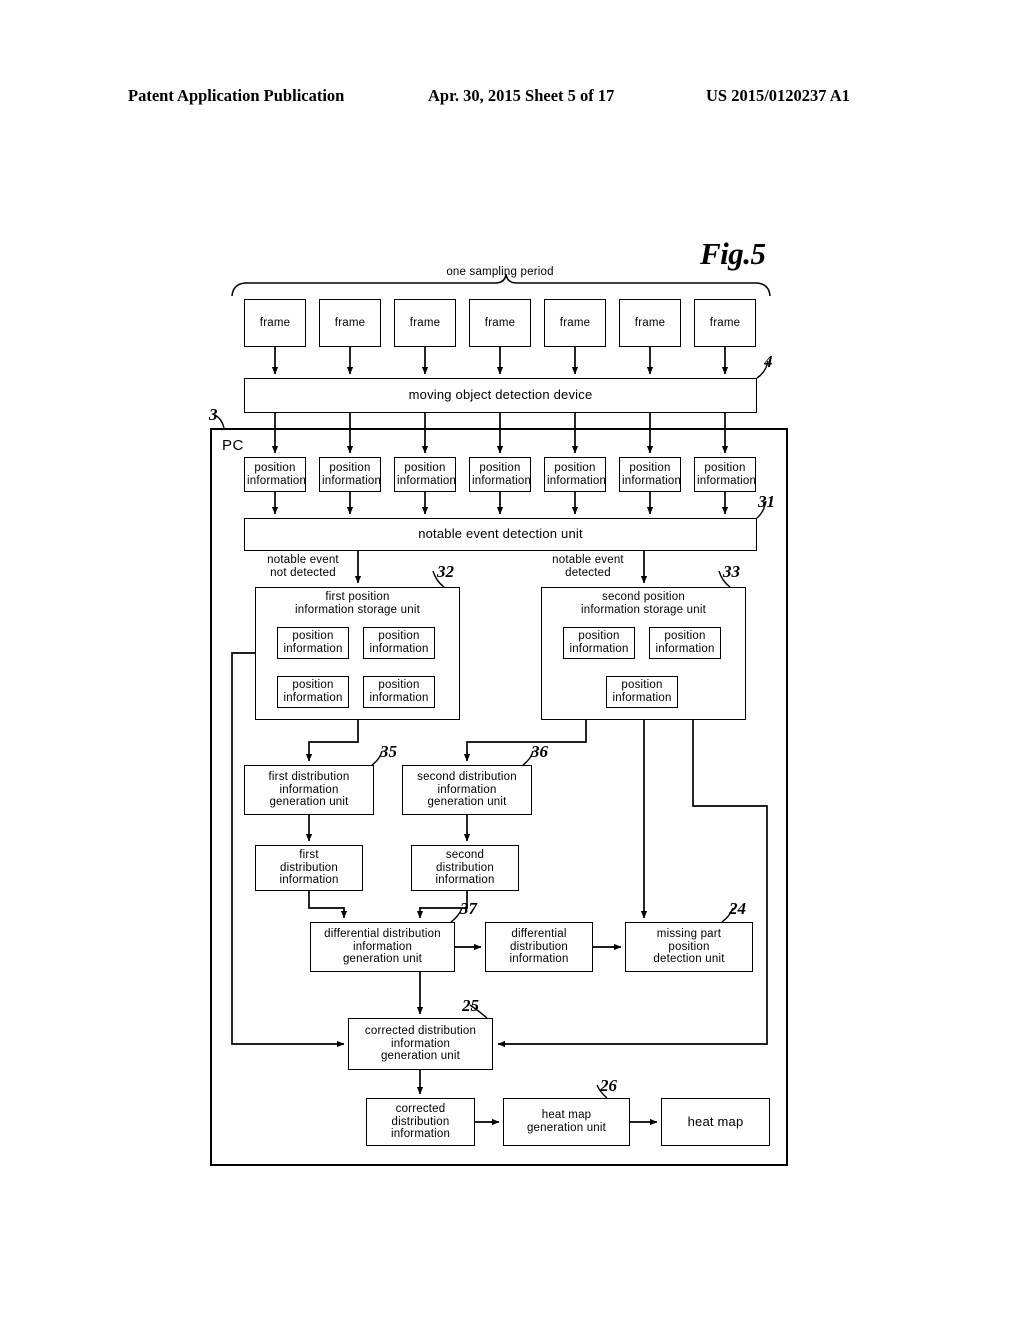 Image resolution: width=1024 pixels, height=1320 pixels. I want to click on differential-distribution-information: differential distribution information, so click(539, 947).